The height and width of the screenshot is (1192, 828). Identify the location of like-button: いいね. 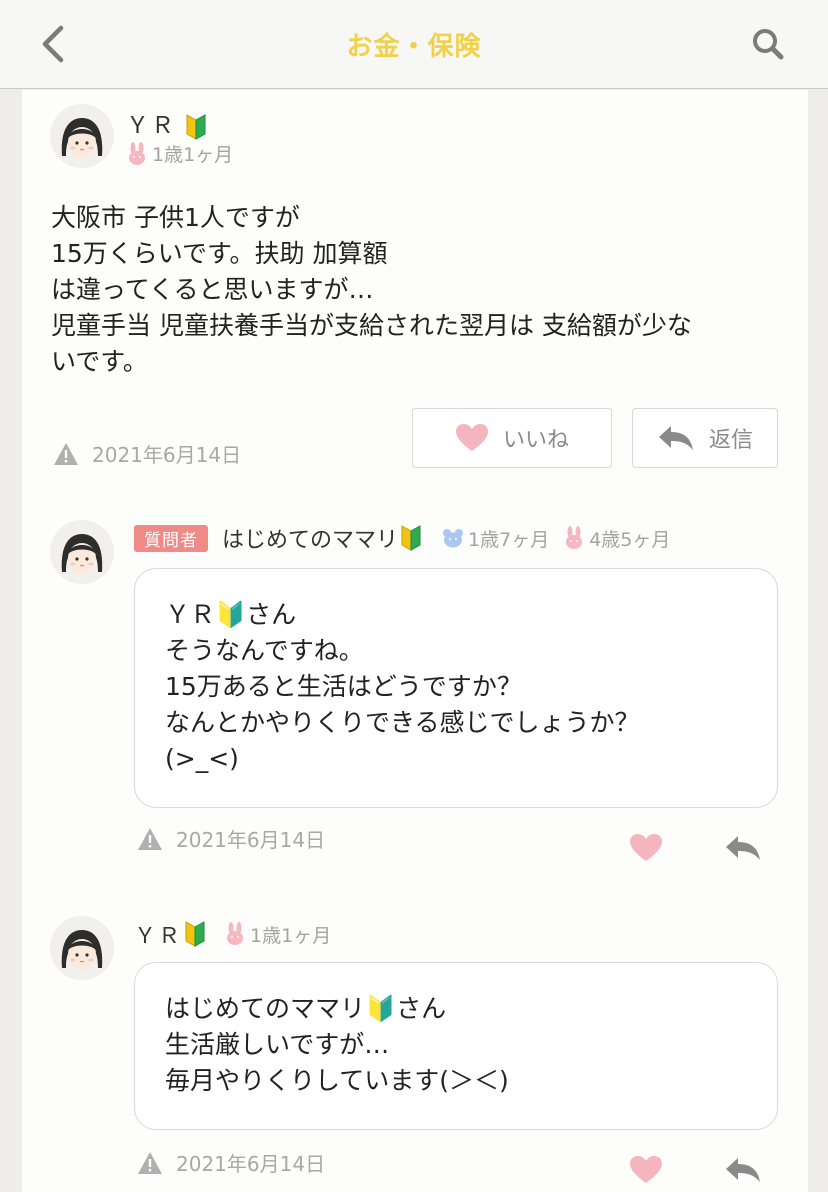
(512, 438).